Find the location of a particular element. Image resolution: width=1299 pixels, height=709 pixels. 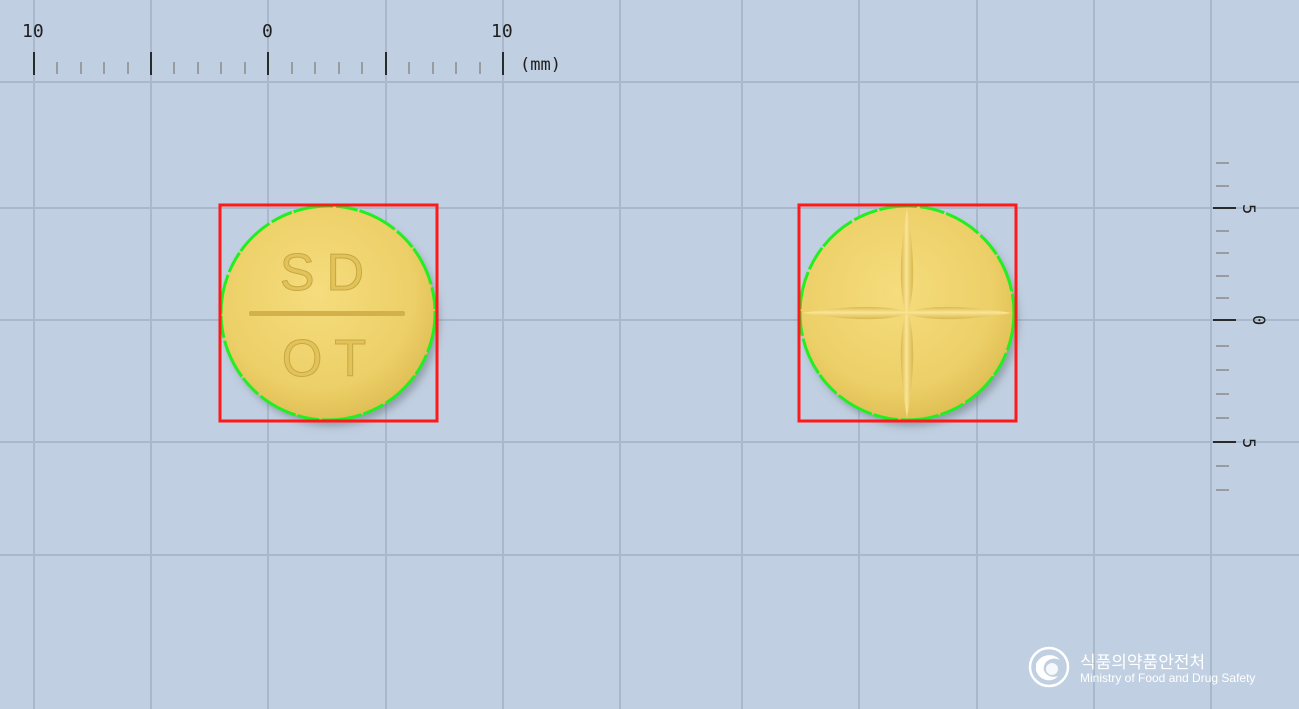

ruler-unit-label: (mm) is located at coordinates (540, 65).